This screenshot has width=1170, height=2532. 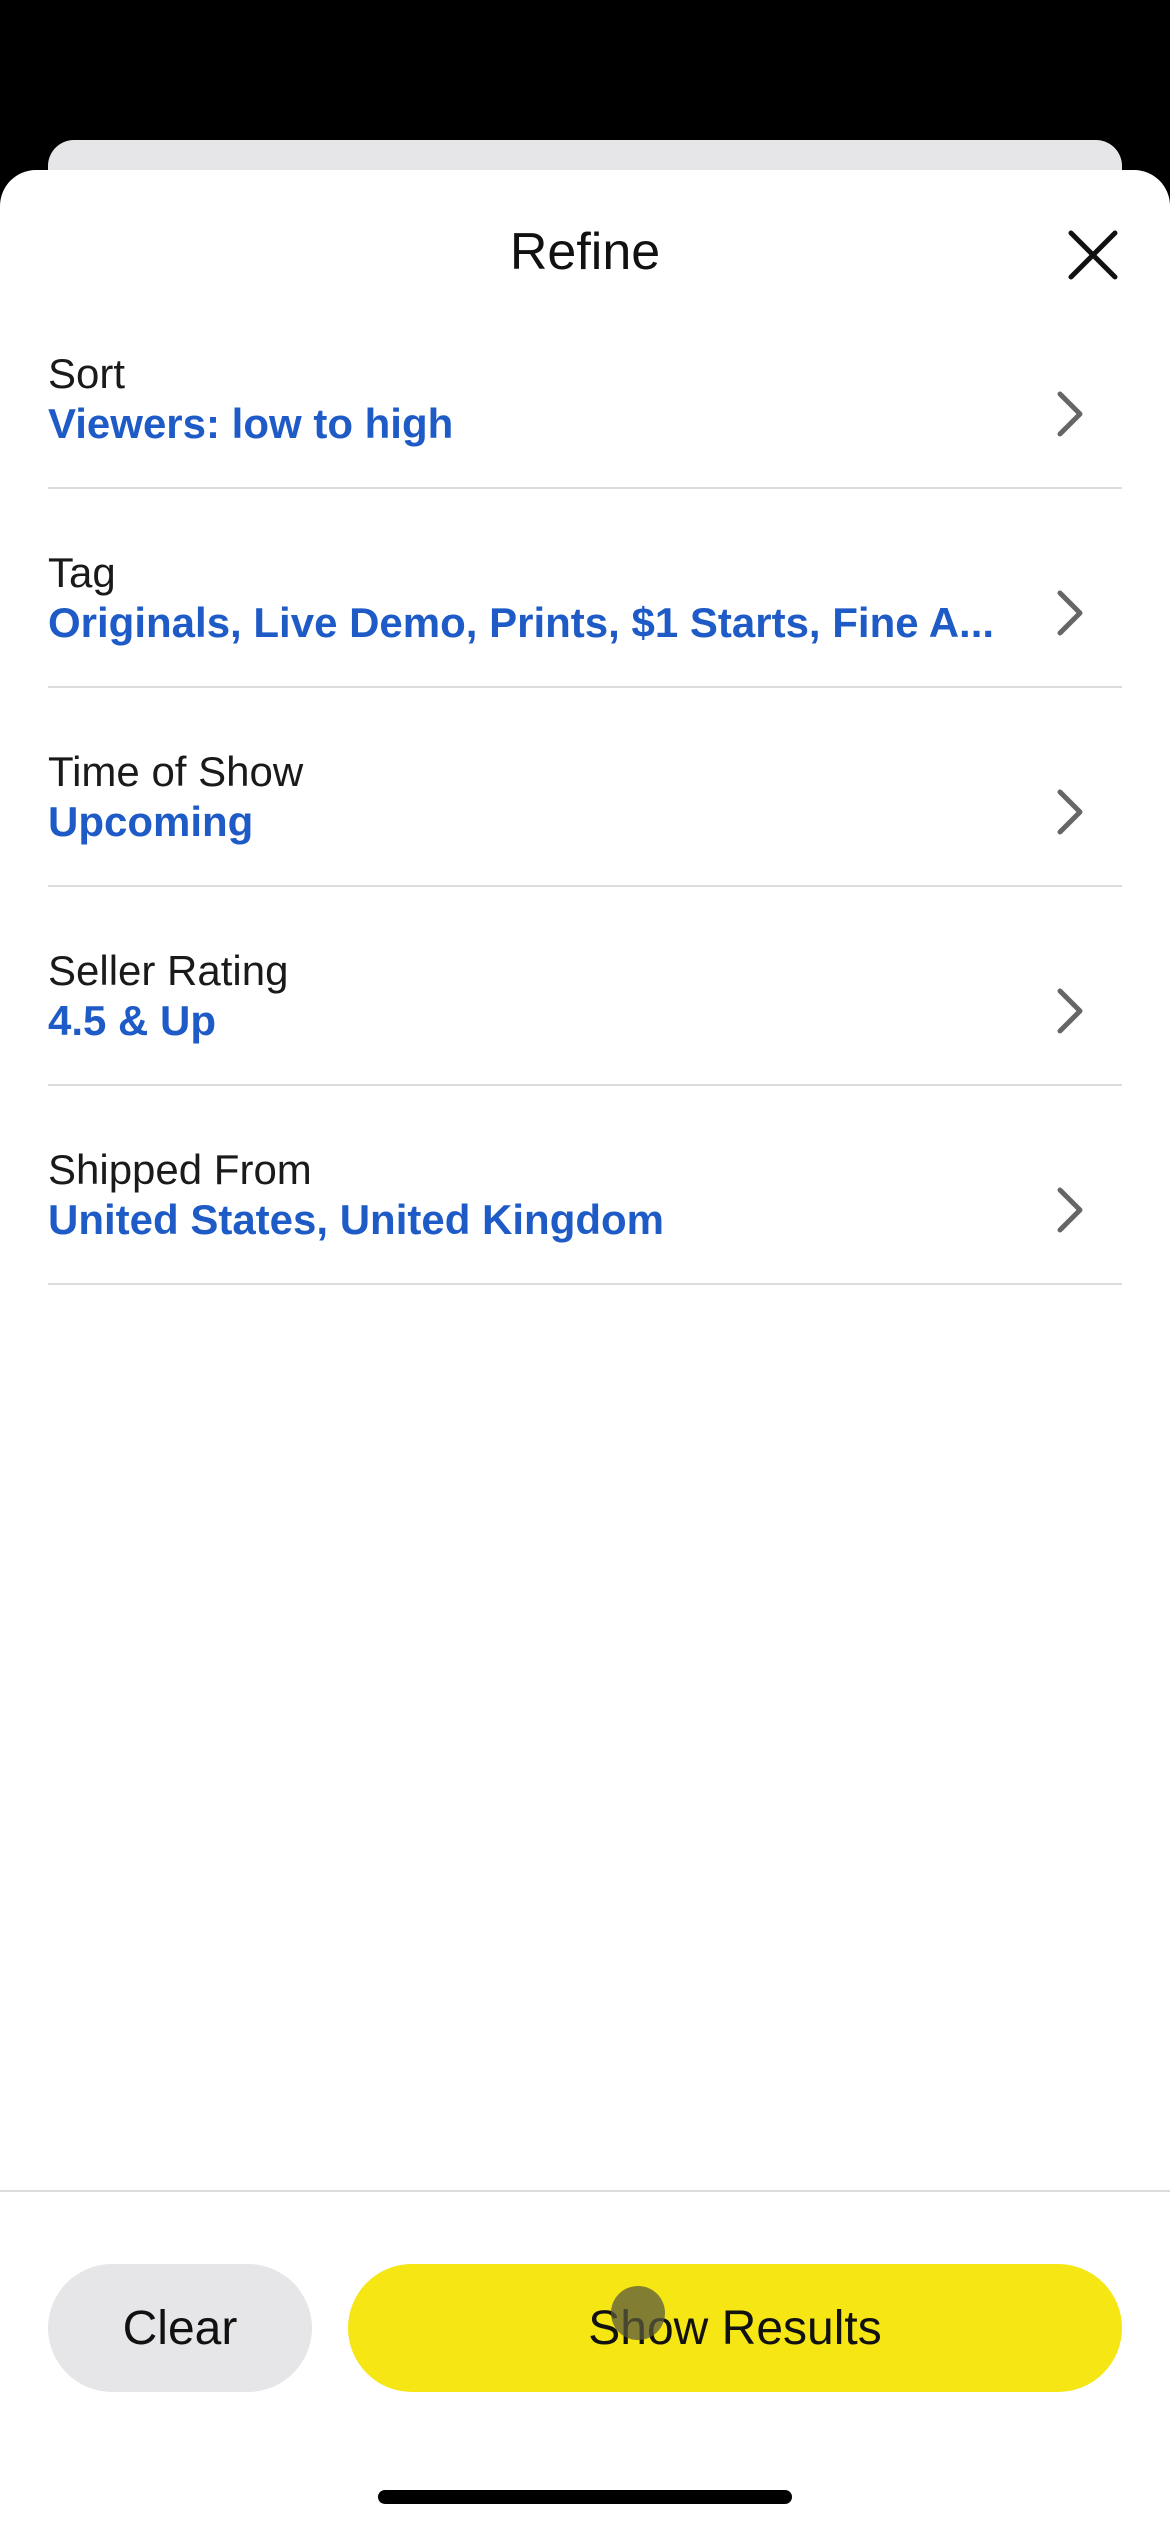 I want to click on filter-value: Upcoming, so click(x=151, y=821).